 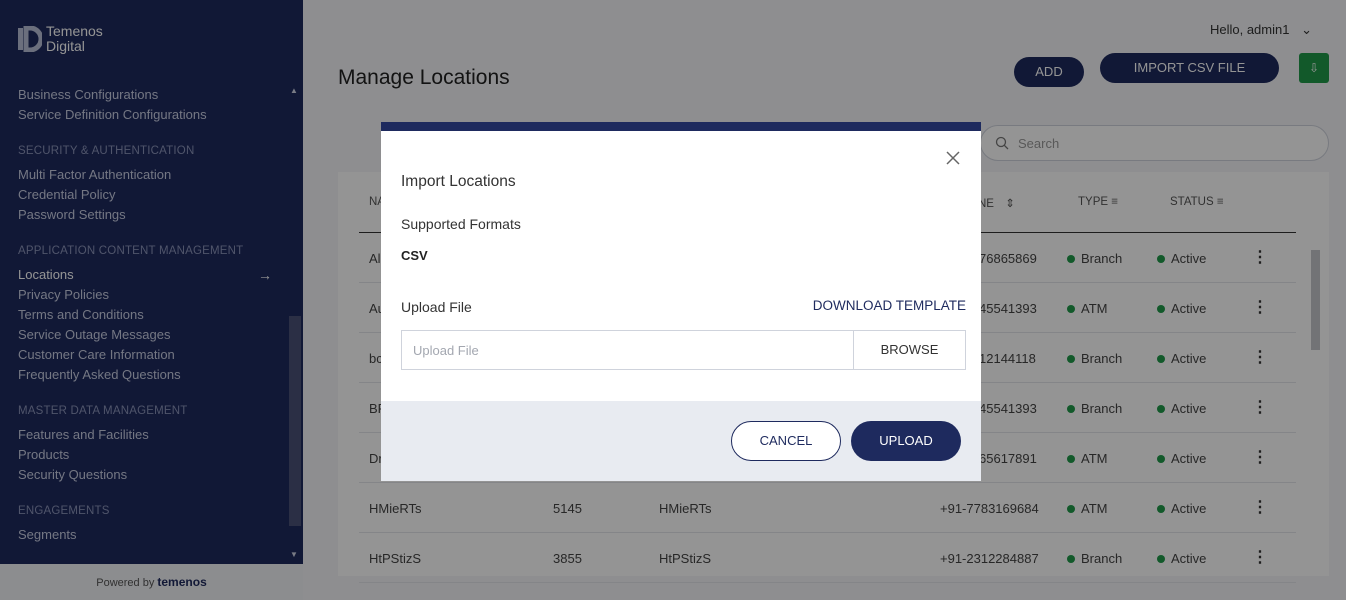 I want to click on browse-button: BROWSE, so click(x=909, y=350).